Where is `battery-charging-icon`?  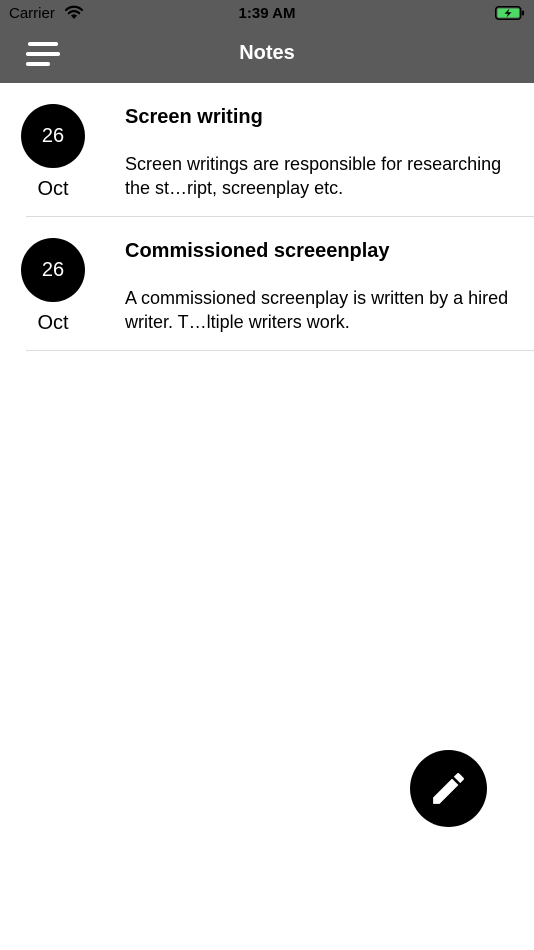
battery-charging-icon is located at coordinates (509, 13).